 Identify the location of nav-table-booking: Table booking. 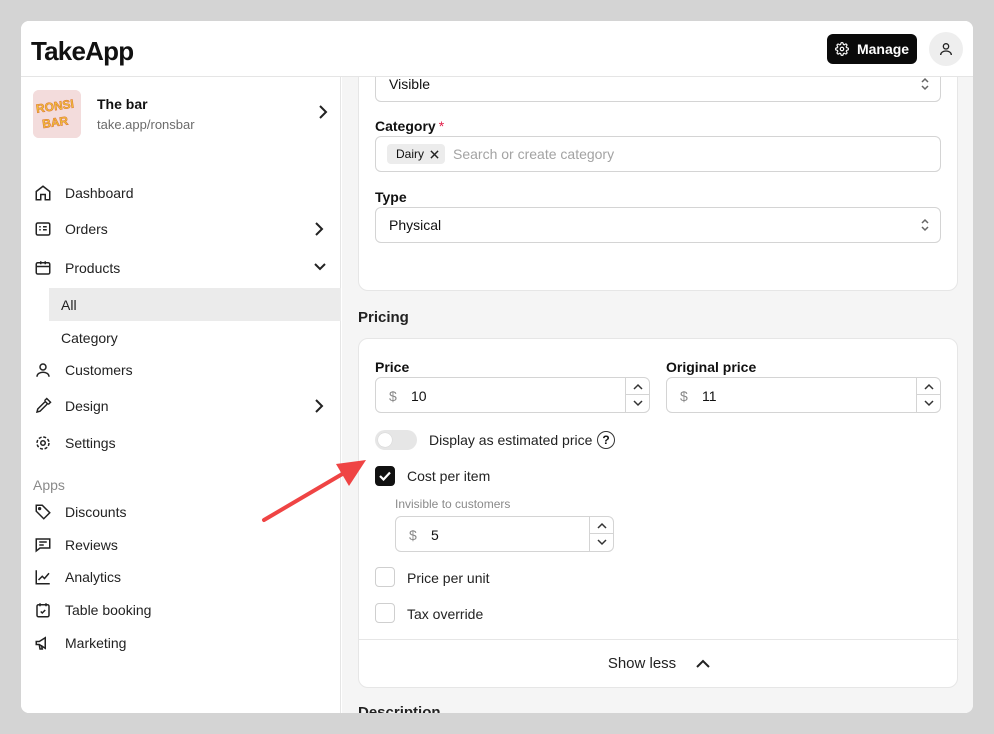
(181, 610).